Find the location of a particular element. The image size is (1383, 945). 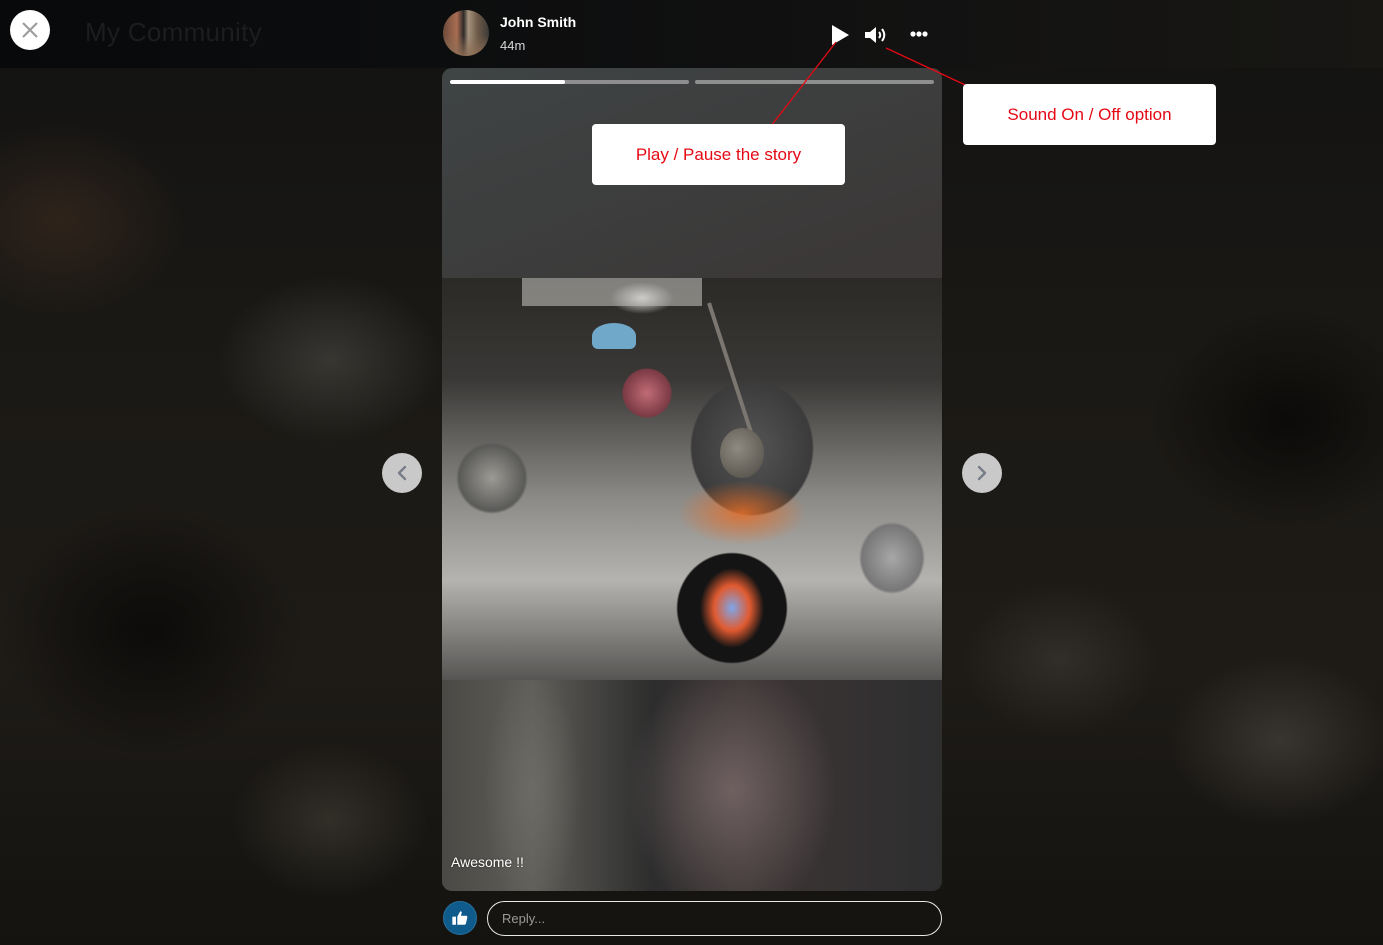

story-timestamp: 44m is located at coordinates (513, 45).